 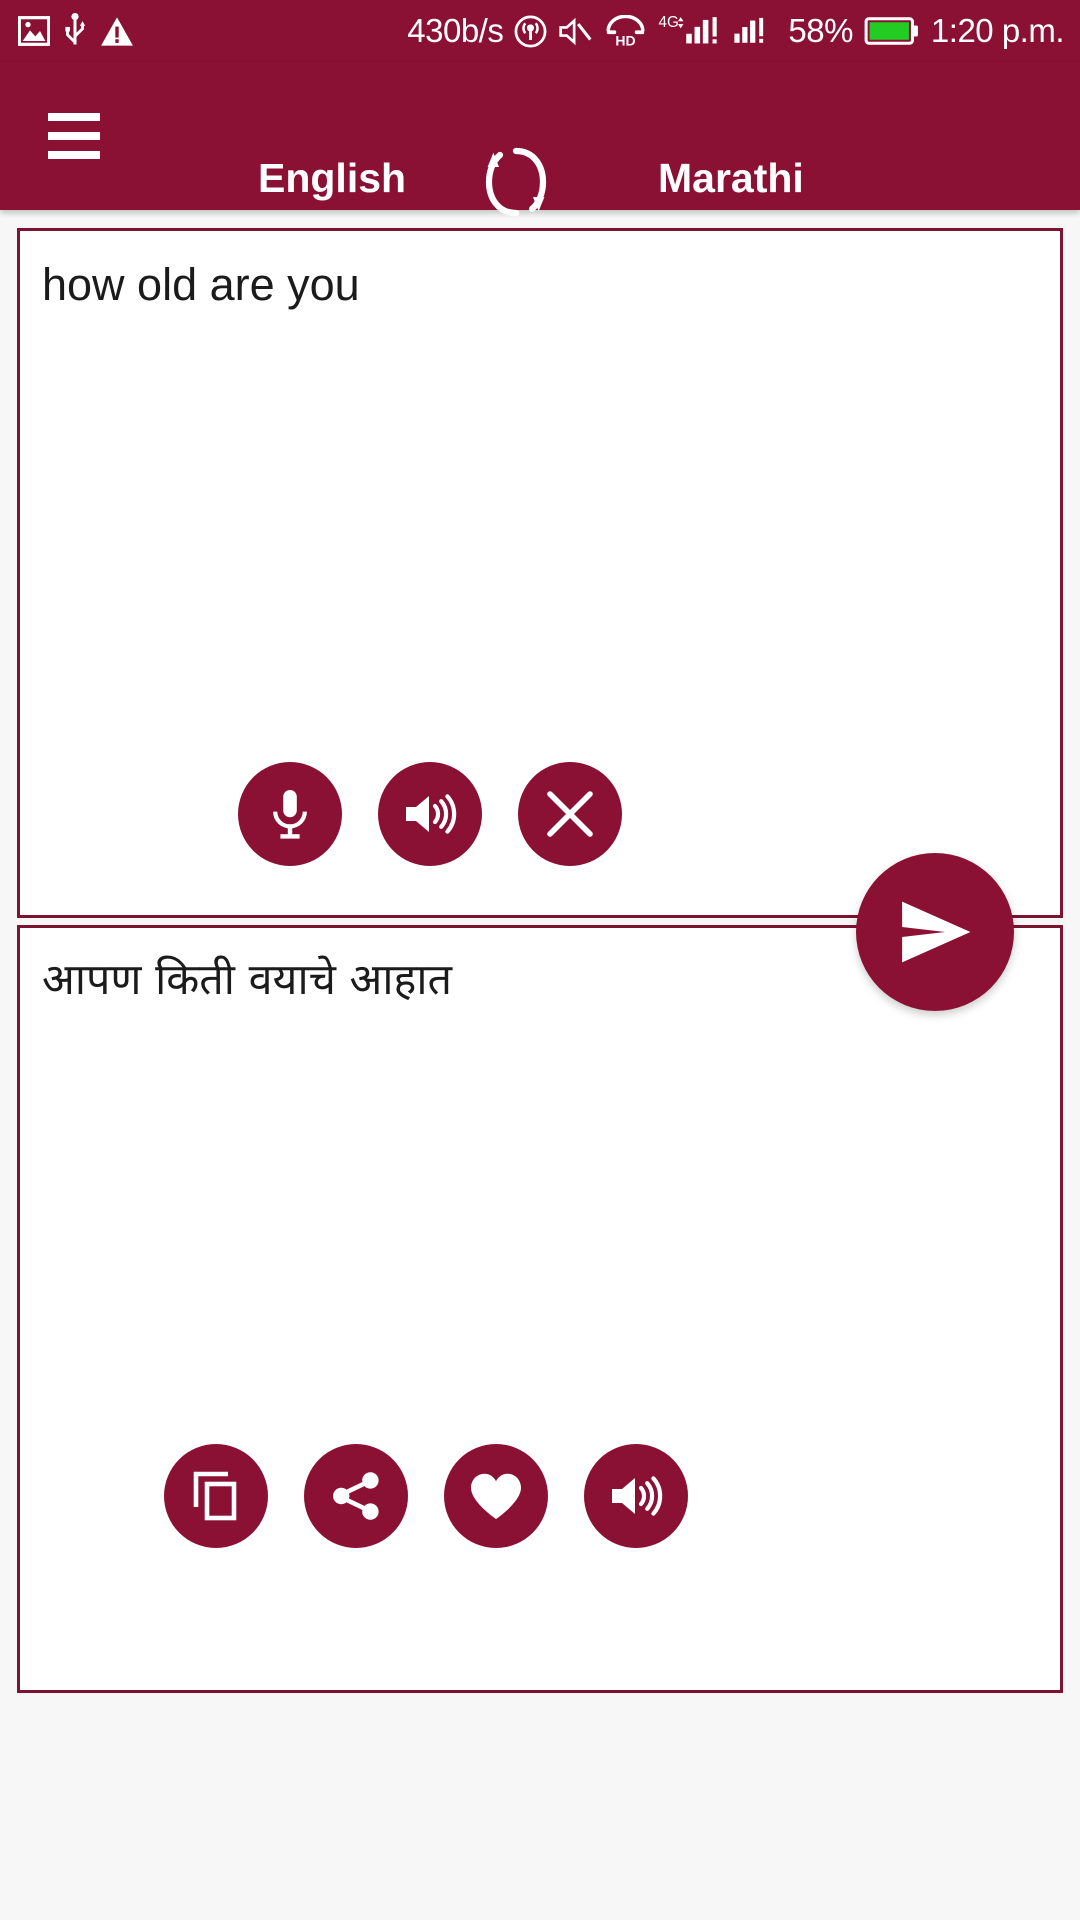 I want to click on target-language-button: Marathi, so click(x=731, y=178).